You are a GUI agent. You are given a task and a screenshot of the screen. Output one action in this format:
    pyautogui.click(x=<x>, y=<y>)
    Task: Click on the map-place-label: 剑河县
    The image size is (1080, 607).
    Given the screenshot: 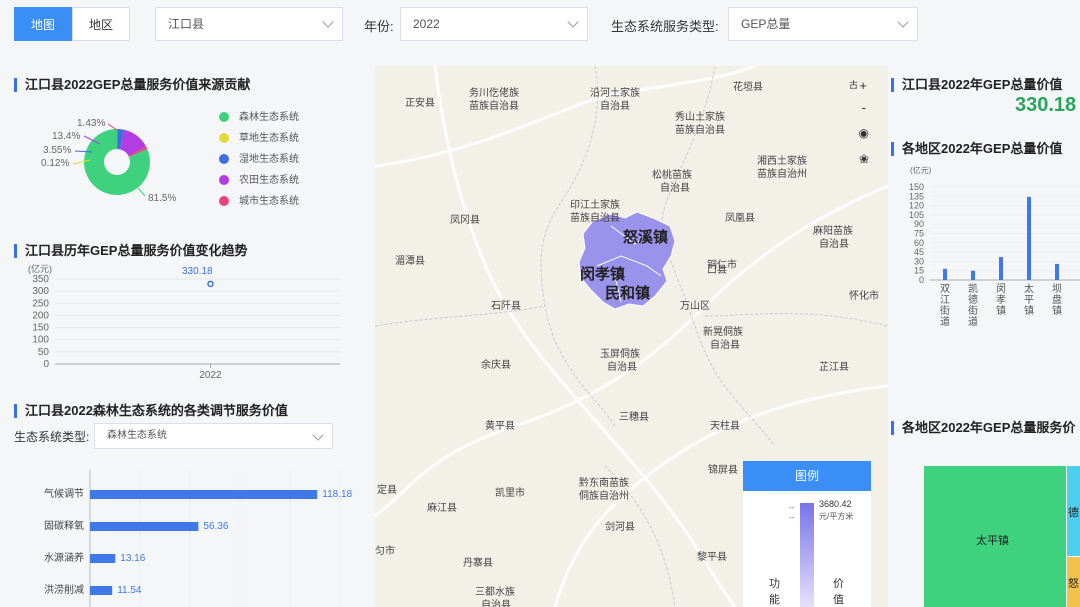 What is the action you would take?
    pyautogui.click(x=620, y=527)
    